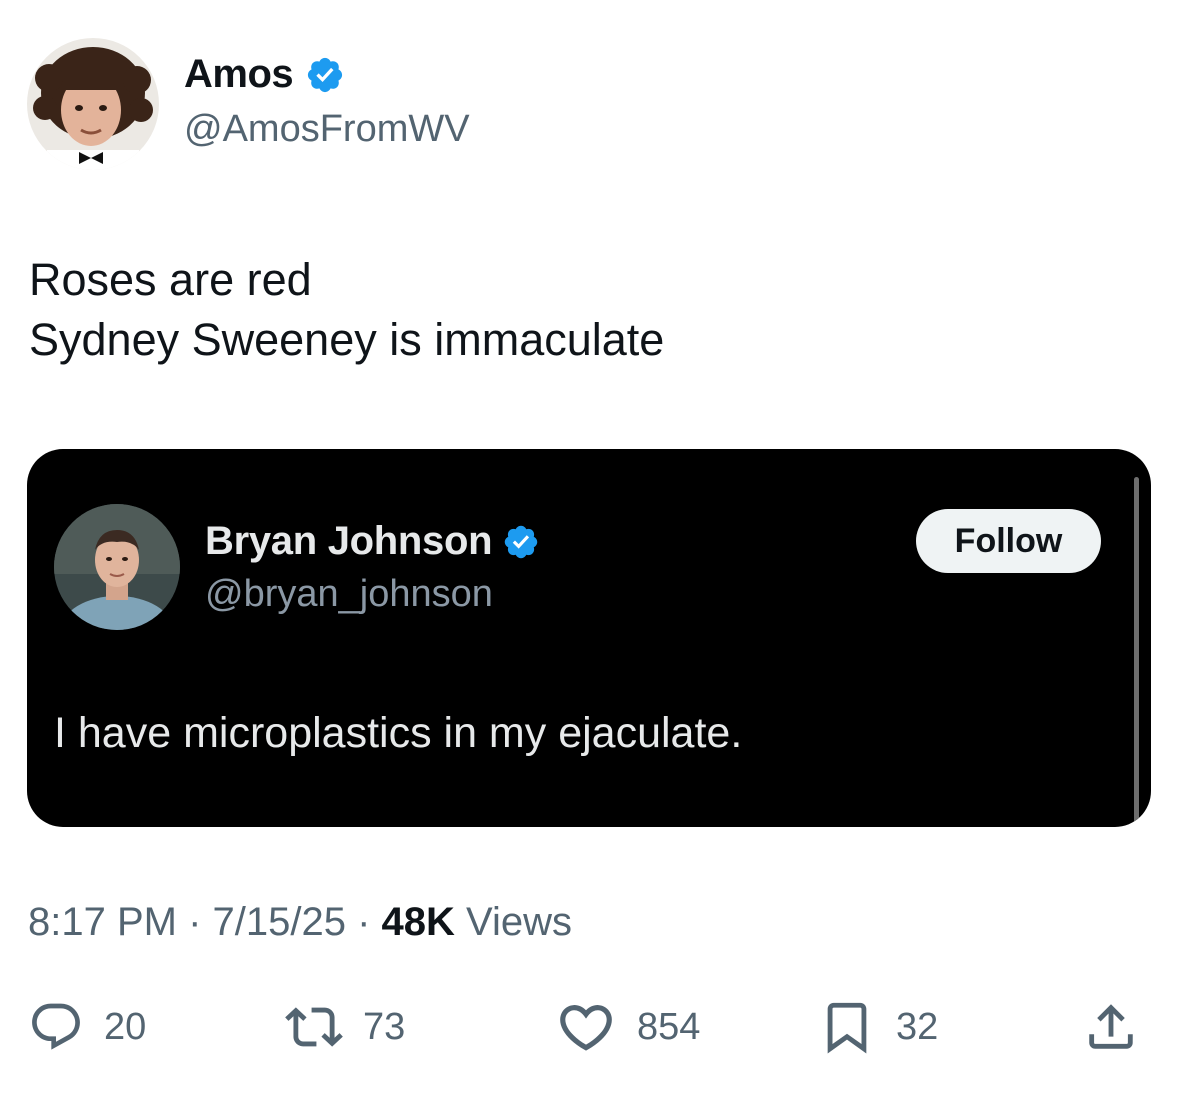 The width and height of the screenshot is (1179, 1108). I want to click on reply-button: 20, so click(87, 1027).